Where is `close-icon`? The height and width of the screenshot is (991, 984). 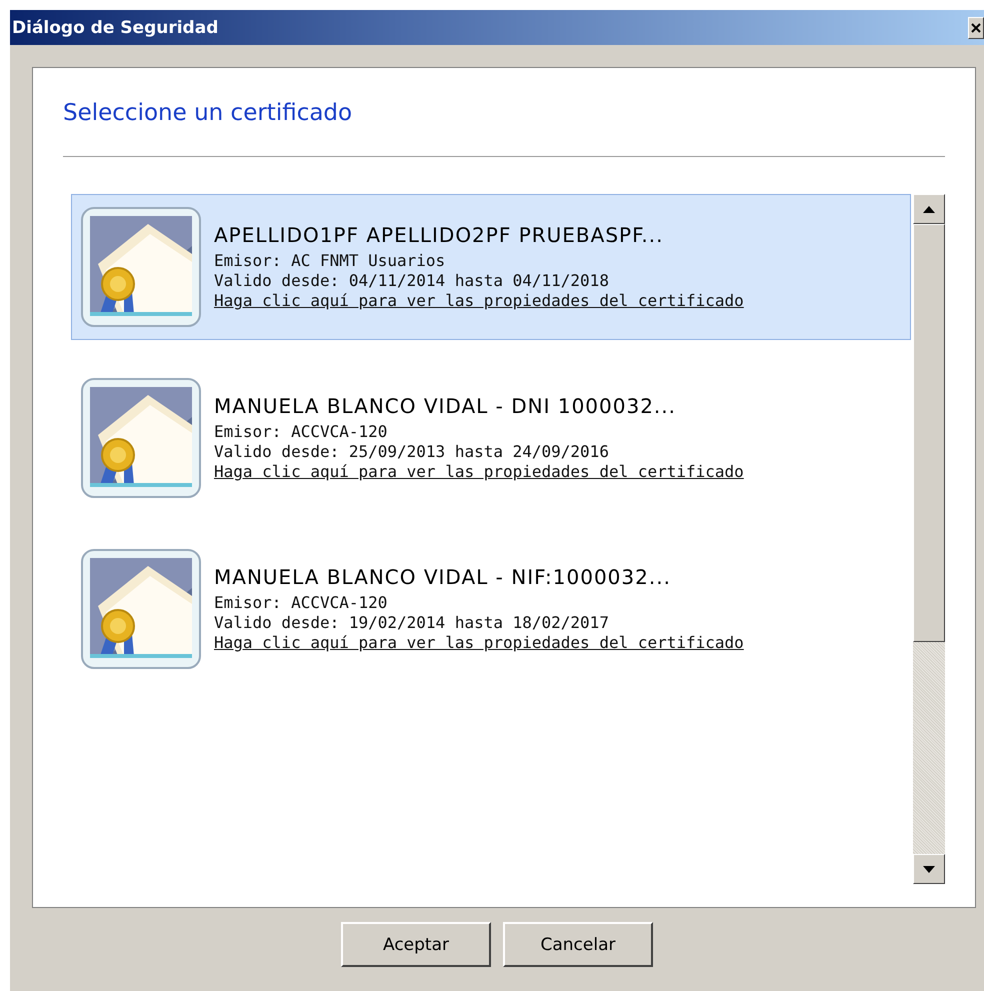 close-icon is located at coordinates (976, 28).